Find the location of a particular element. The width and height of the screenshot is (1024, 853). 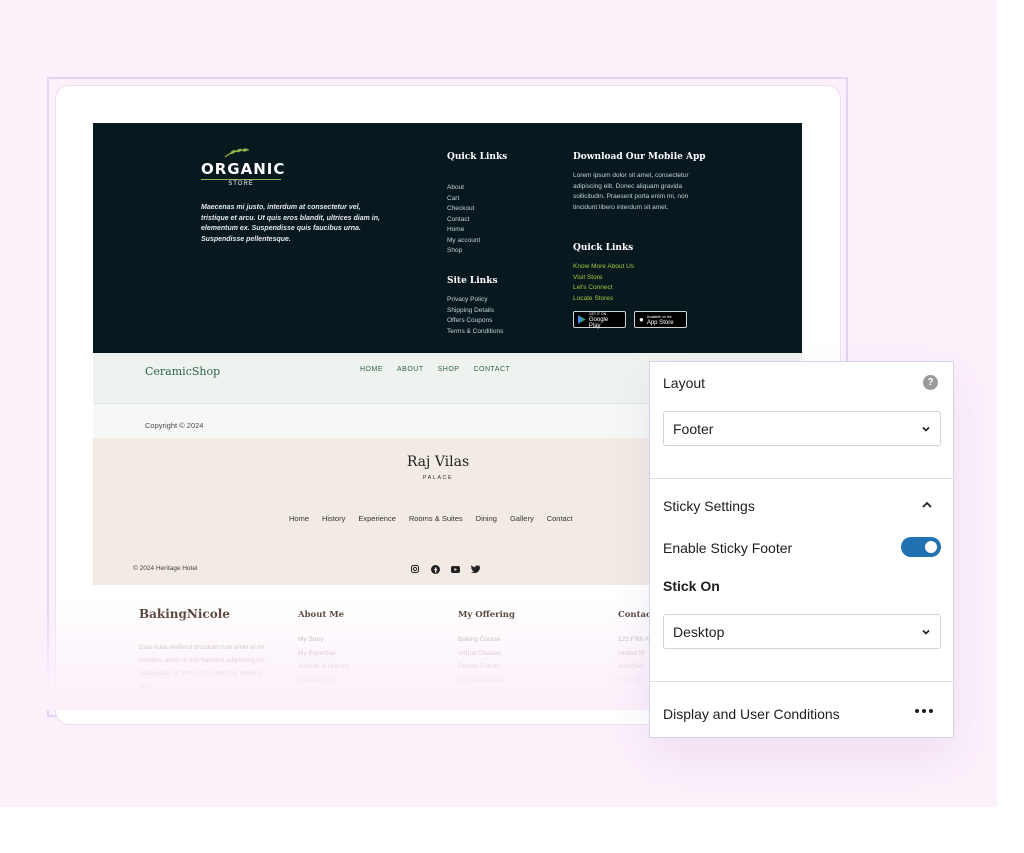

raj-nav-item: Rooms & Suites is located at coordinates (436, 518).